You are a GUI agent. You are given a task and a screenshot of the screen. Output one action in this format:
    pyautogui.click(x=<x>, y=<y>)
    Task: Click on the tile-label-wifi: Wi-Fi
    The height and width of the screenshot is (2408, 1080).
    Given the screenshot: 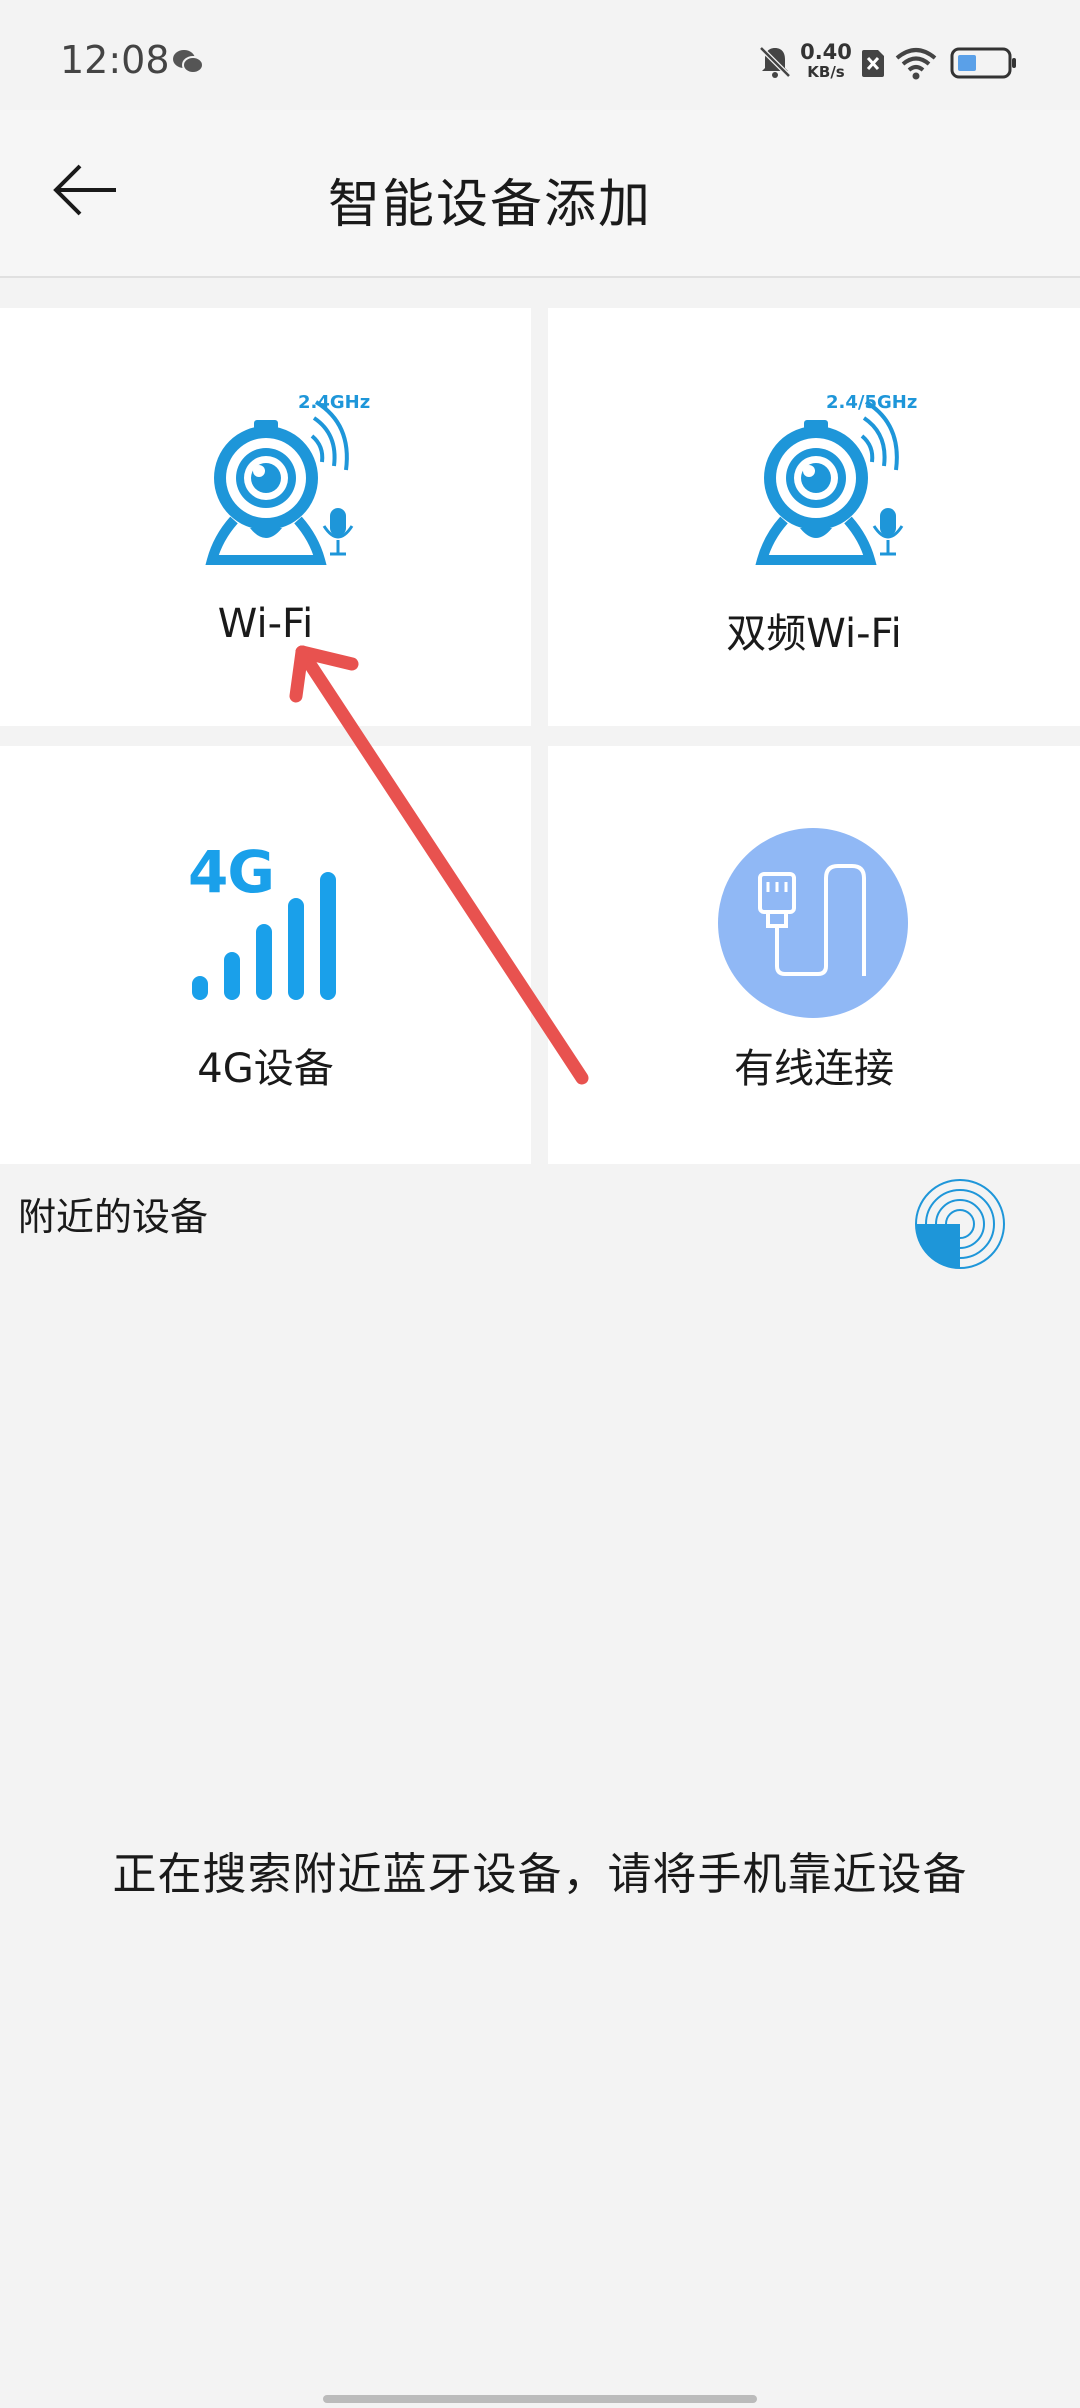 What is the action you would take?
    pyautogui.click(x=265, y=624)
    